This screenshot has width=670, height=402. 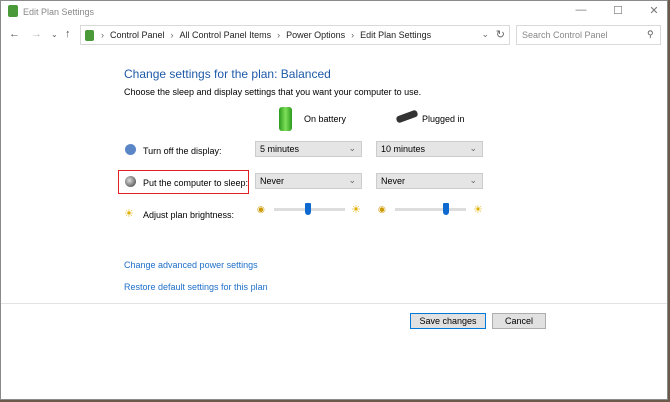 What do you see at coordinates (588, 35) in the screenshot?
I see `search-input: Search Control Panel` at bounding box center [588, 35].